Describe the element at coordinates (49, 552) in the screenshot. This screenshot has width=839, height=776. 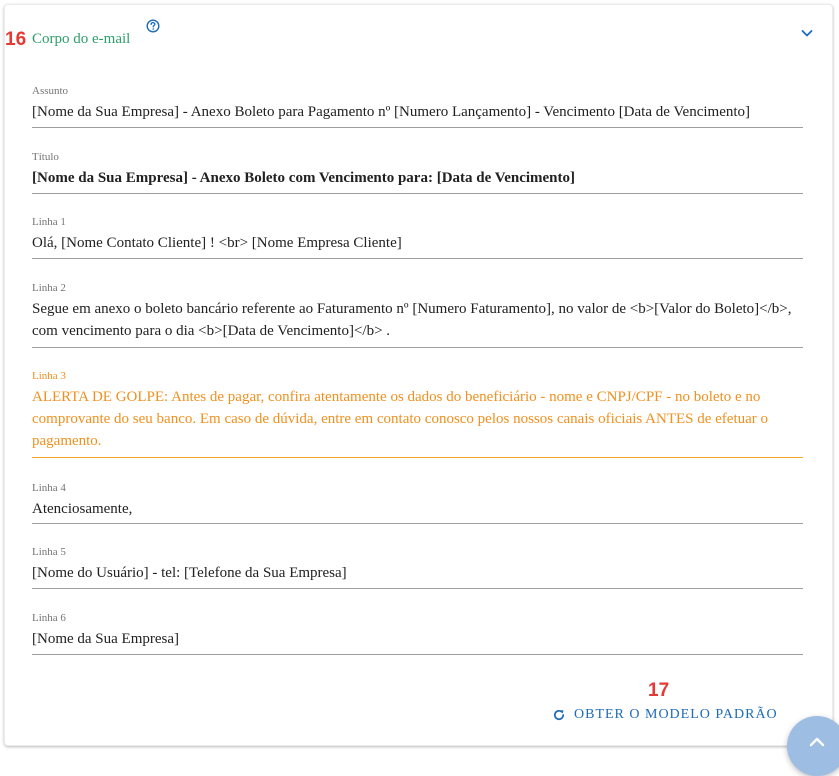
I see `line-5-label: Linha 5` at that location.